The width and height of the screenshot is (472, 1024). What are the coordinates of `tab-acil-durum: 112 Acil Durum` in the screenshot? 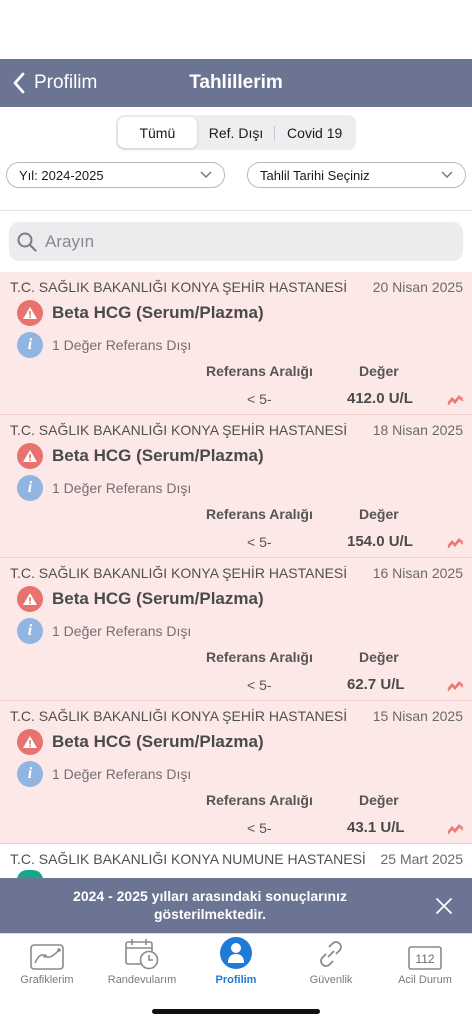 It's located at (425, 963).